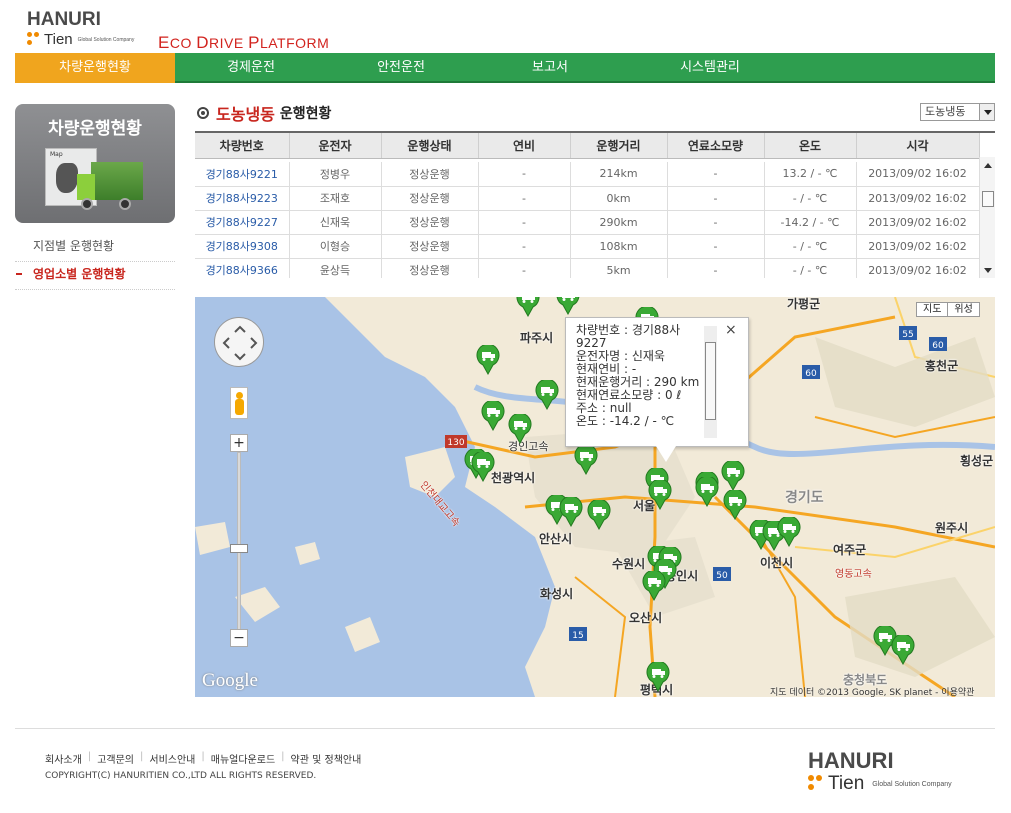 The height and width of the screenshot is (813, 1011). What do you see at coordinates (716, 222) in the screenshot?
I see `table-cell: -` at bounding box center [716, 222].